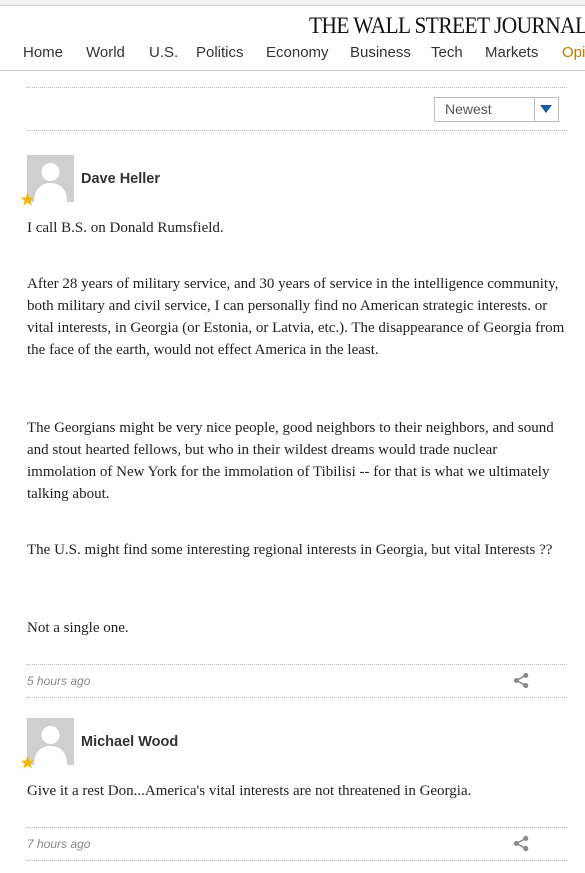 The image size is (585, 873). I want to click on comment-author: Dave Heller, so click(120, 179).